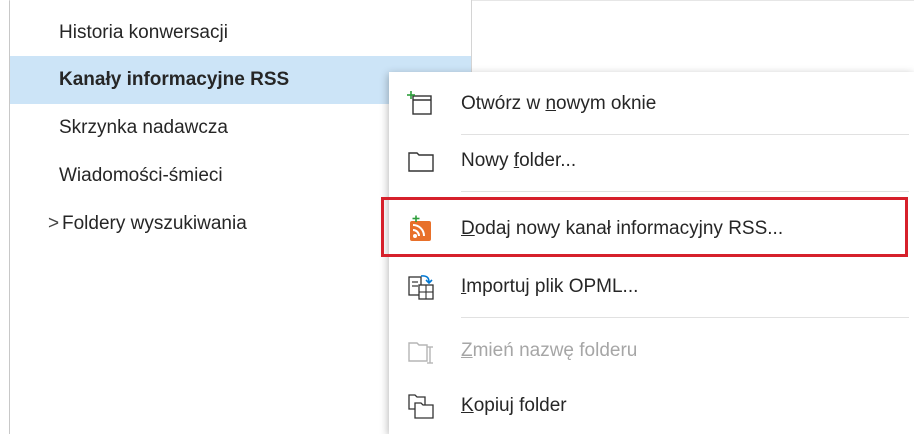  I want to click on rename-folder-icon, so click(420, 353).